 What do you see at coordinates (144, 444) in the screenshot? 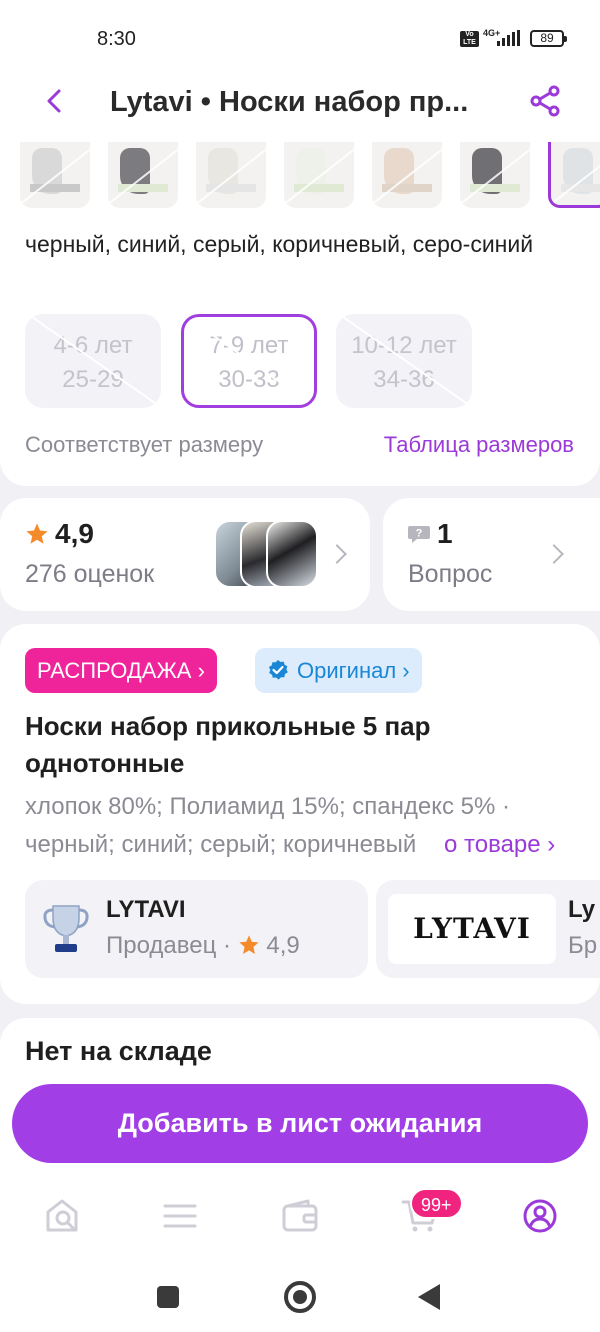
I see `size-fit-text: Соответствует размеру` at bounding box center [144, 444].